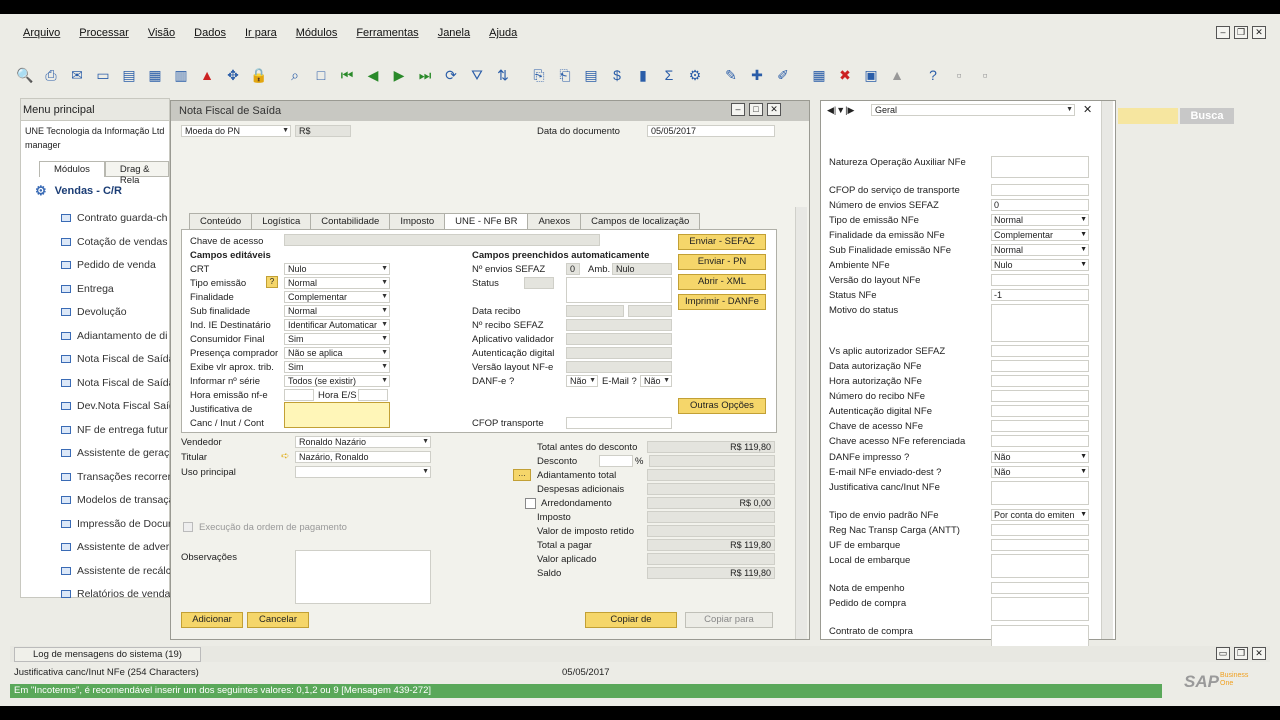  What do you see at coordinates (757, 75) in the screenshot?
I see `new-icon: ✚` at bounding box center [757, 75].